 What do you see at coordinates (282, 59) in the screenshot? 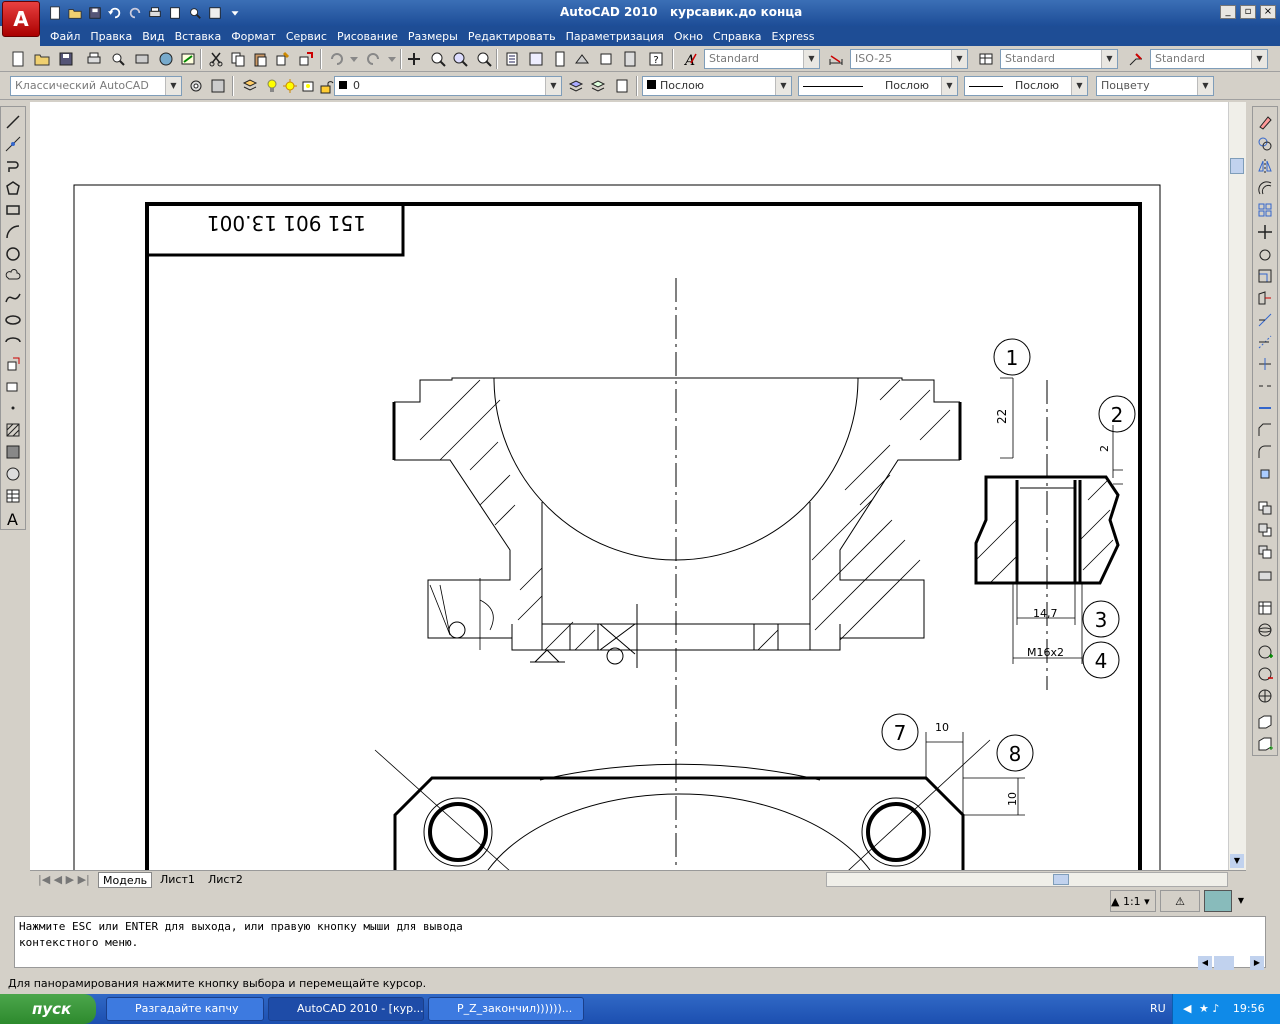
I see `match-prop-icon` at bounding box center [282, 59].